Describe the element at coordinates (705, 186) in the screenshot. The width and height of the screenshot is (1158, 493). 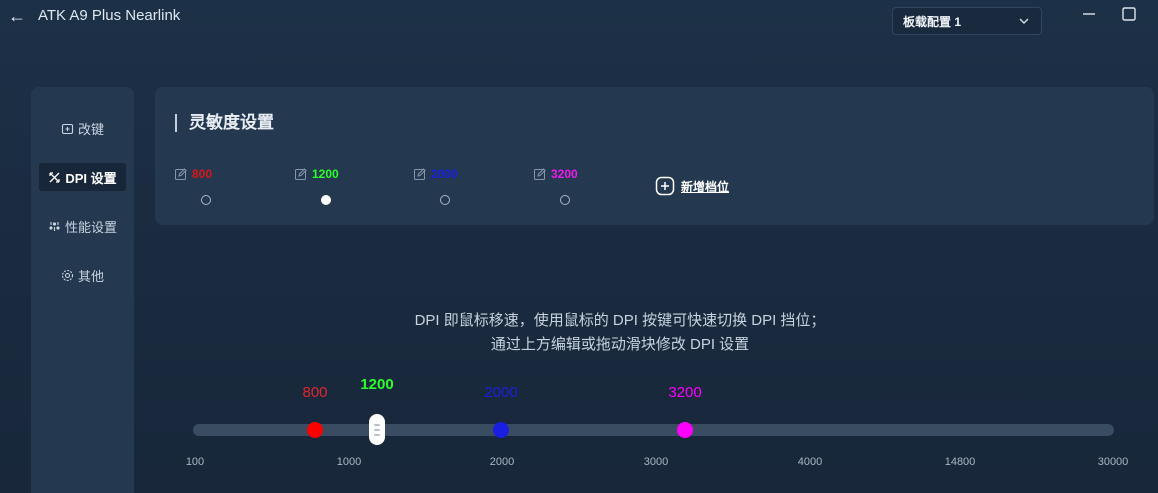
I see `add-stage-label: 新增档位` at that location.